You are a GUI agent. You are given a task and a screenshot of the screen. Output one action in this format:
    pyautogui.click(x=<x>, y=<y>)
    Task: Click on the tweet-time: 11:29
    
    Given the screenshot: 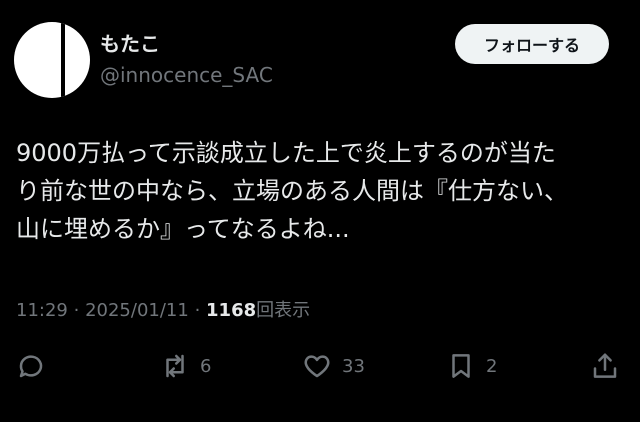 What is the action you would take?
    pyautogui.click(x=42, y=310)
    